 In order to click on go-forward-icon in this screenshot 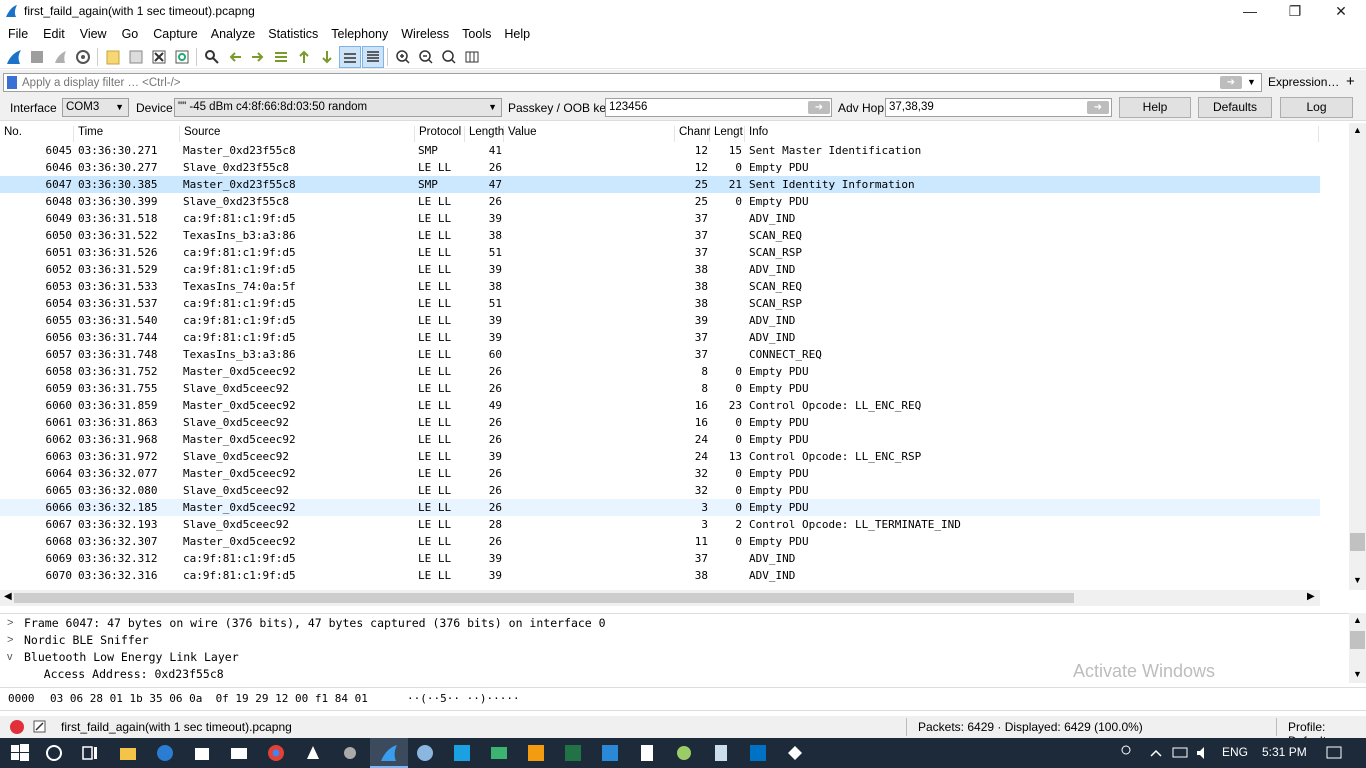, I will do `click(258, 57)`.